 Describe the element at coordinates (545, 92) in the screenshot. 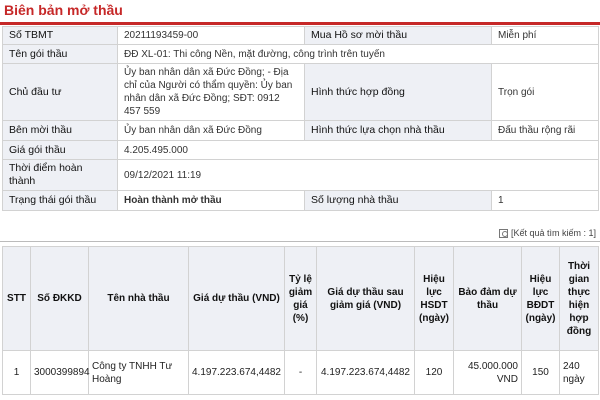

I see `hinh-thuc-hd-value: Trọn gói` at that location.